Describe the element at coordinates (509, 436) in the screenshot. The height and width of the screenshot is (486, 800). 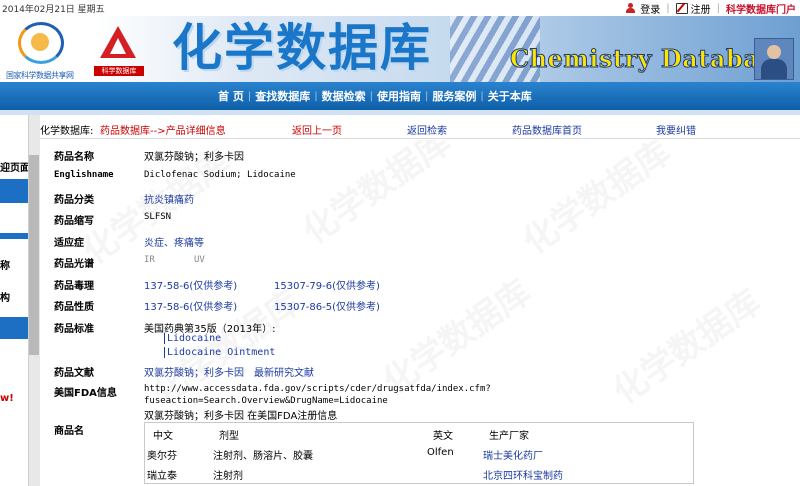
I see `table-header: 生产厂家` at that location.